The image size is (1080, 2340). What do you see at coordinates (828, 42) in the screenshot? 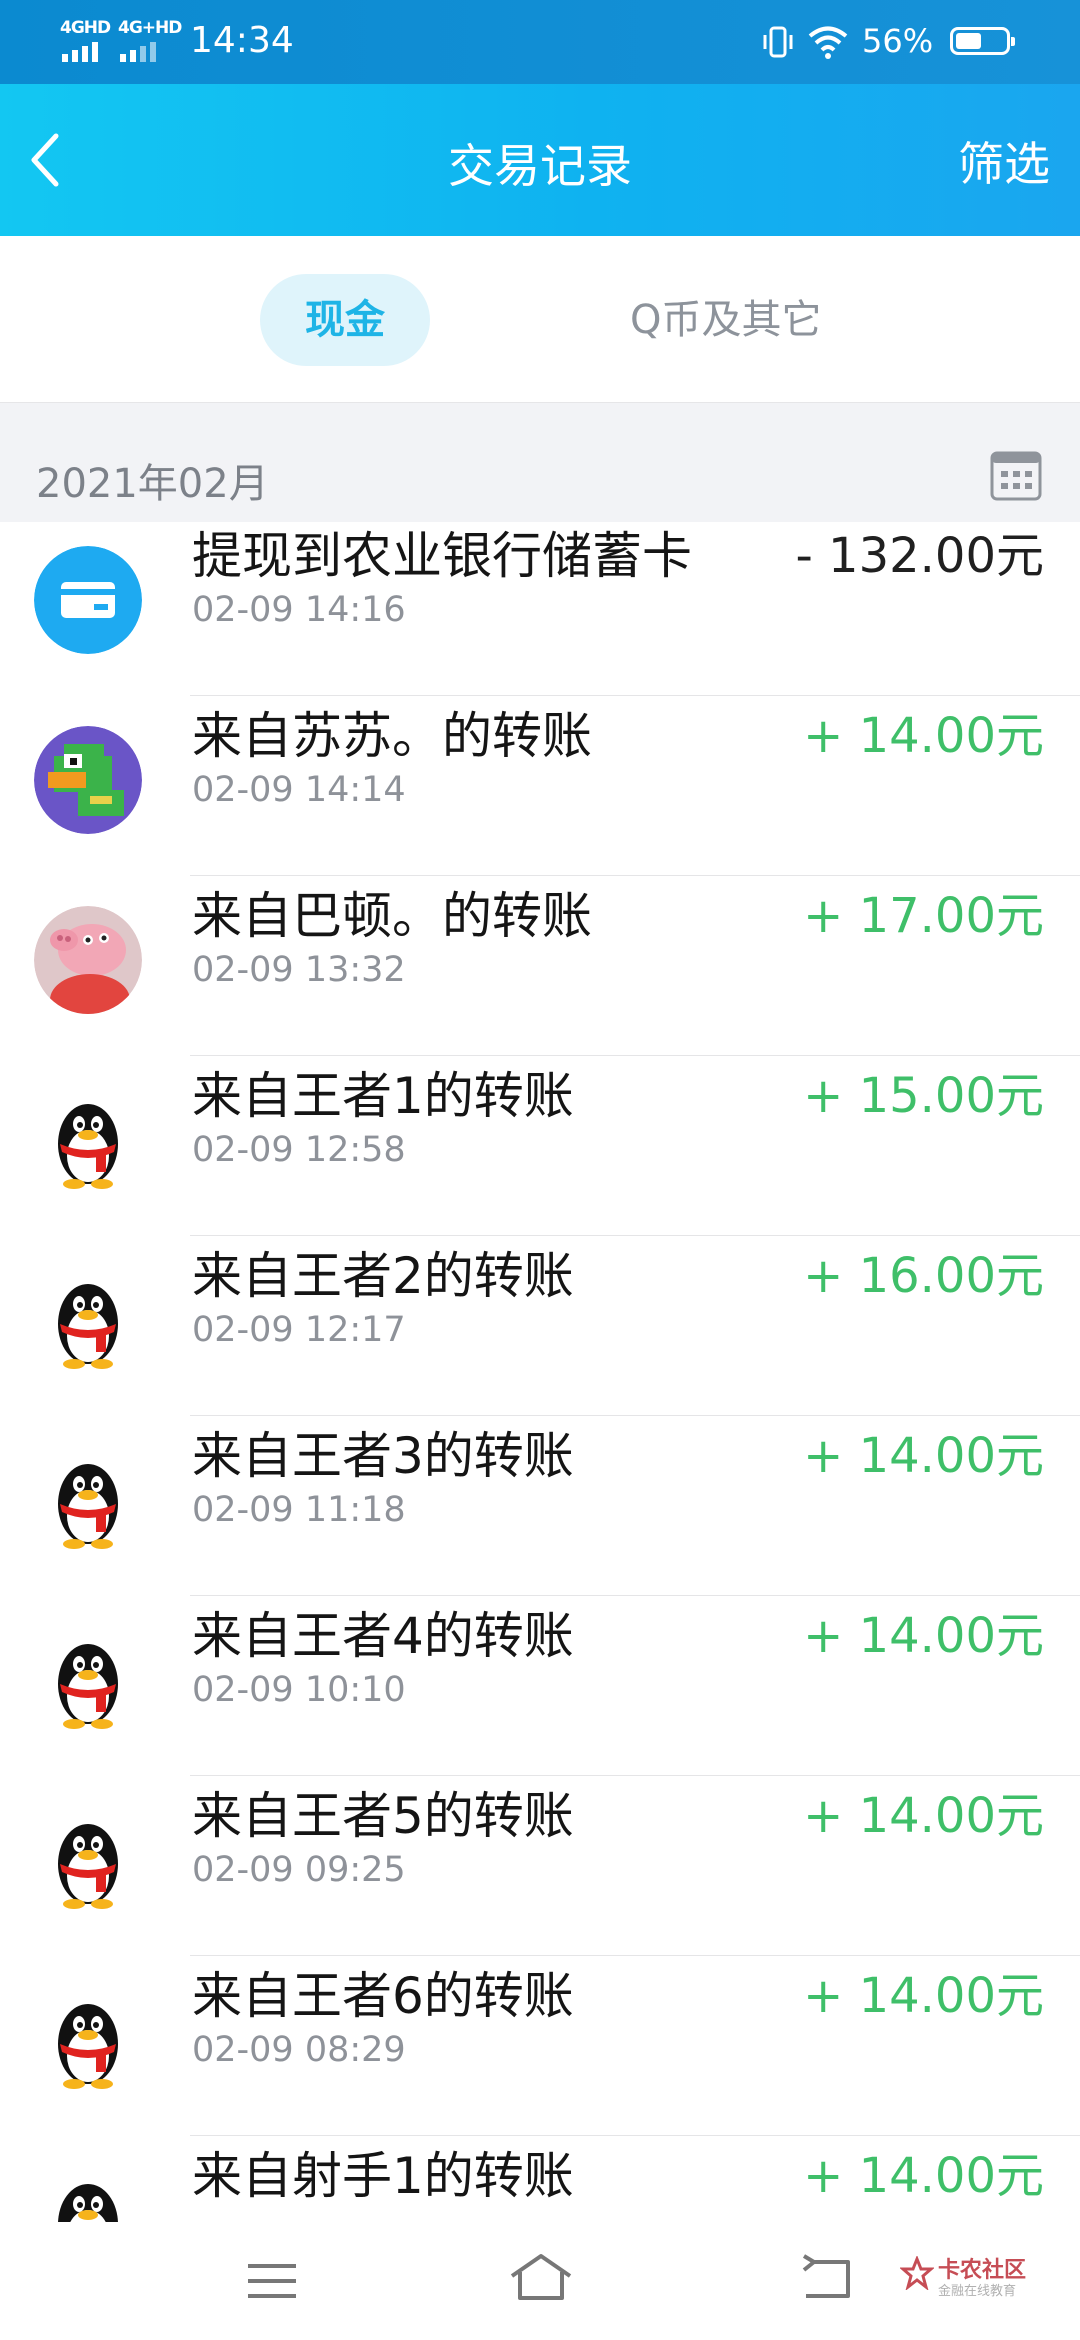
I see `wifi-icon` at bounding box center [828, 42].